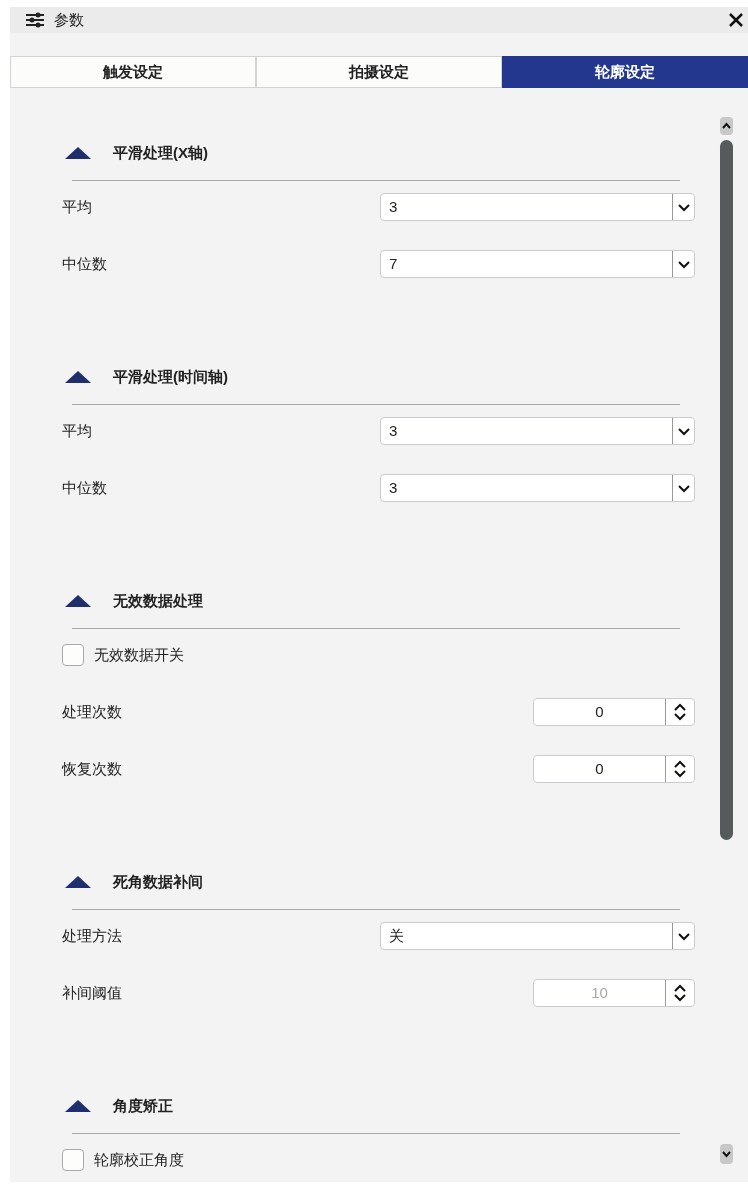 This screenshot has height=1189, width=748. Describe the element at coordinates (92, 935) in the screenshot. I see `field-label: 处理方法` at that location.